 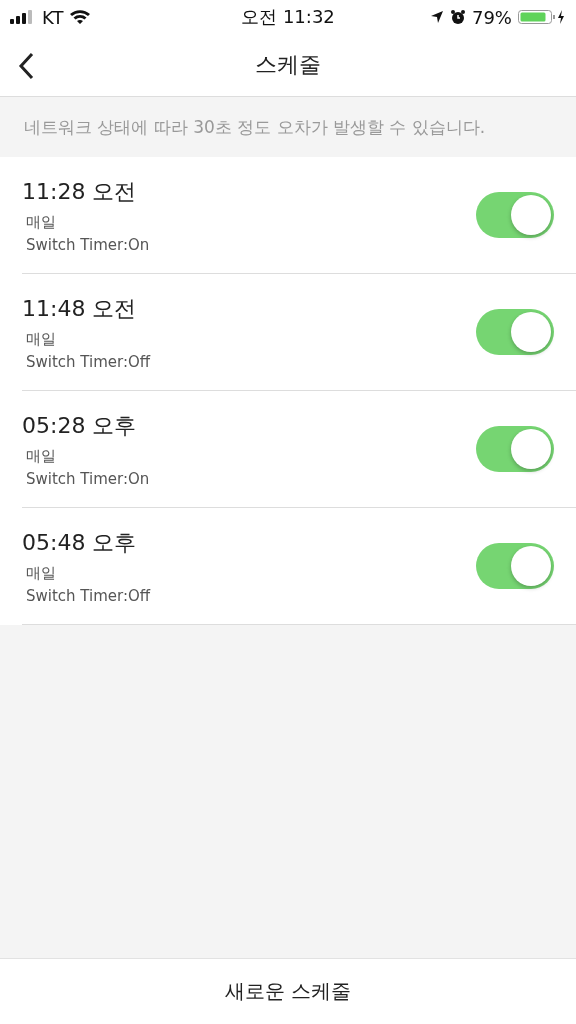 I want to click on schedule-time: 05:28 오후, so click(x=80, y=425).